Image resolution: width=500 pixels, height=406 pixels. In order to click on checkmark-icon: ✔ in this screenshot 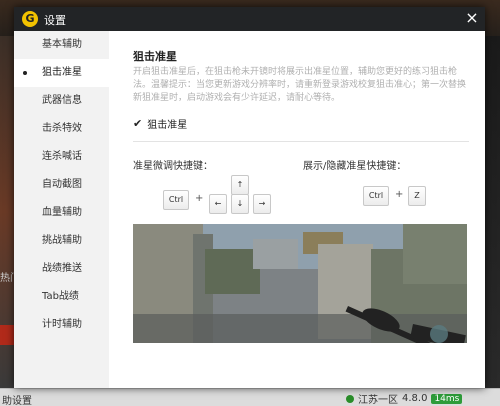, I will do `click(138, 123)`.